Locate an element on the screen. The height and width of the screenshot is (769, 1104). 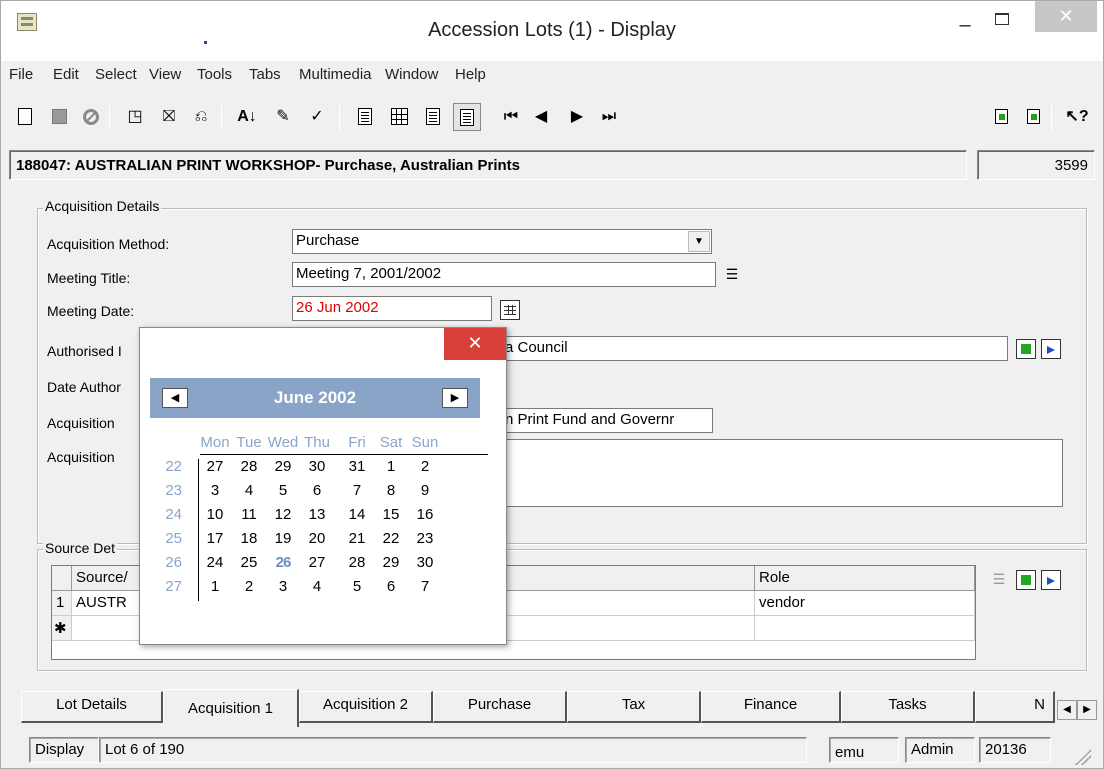
tab-acquisition-1: Acquisition 1 is located at coordinates (231, 708).